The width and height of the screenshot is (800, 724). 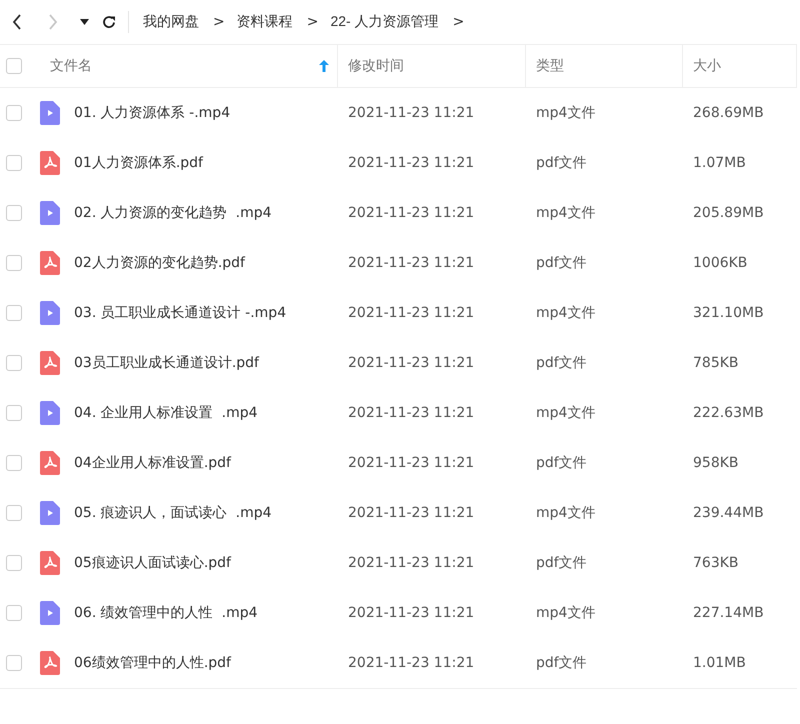 I want to click on refresh-icon, so click(x=109, y=22).